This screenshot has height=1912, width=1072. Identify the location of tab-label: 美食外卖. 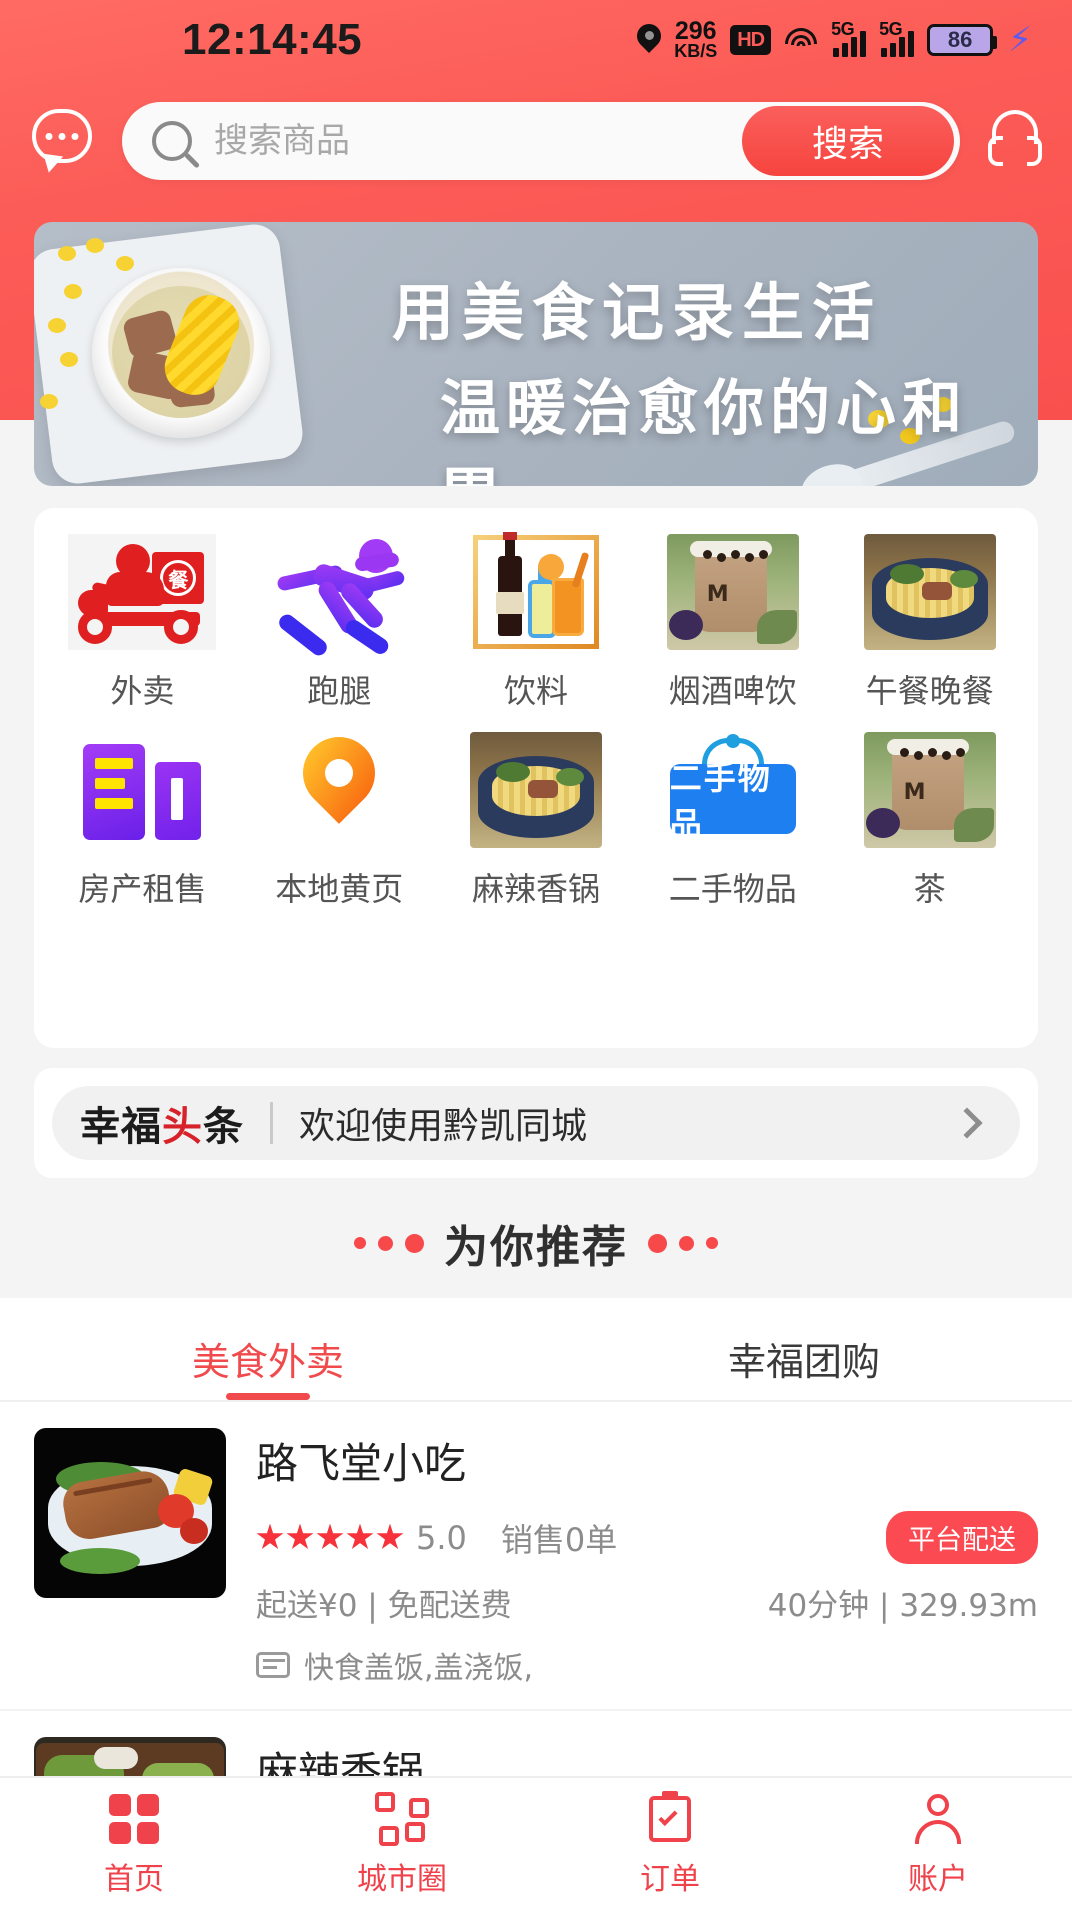
(267, 1362).